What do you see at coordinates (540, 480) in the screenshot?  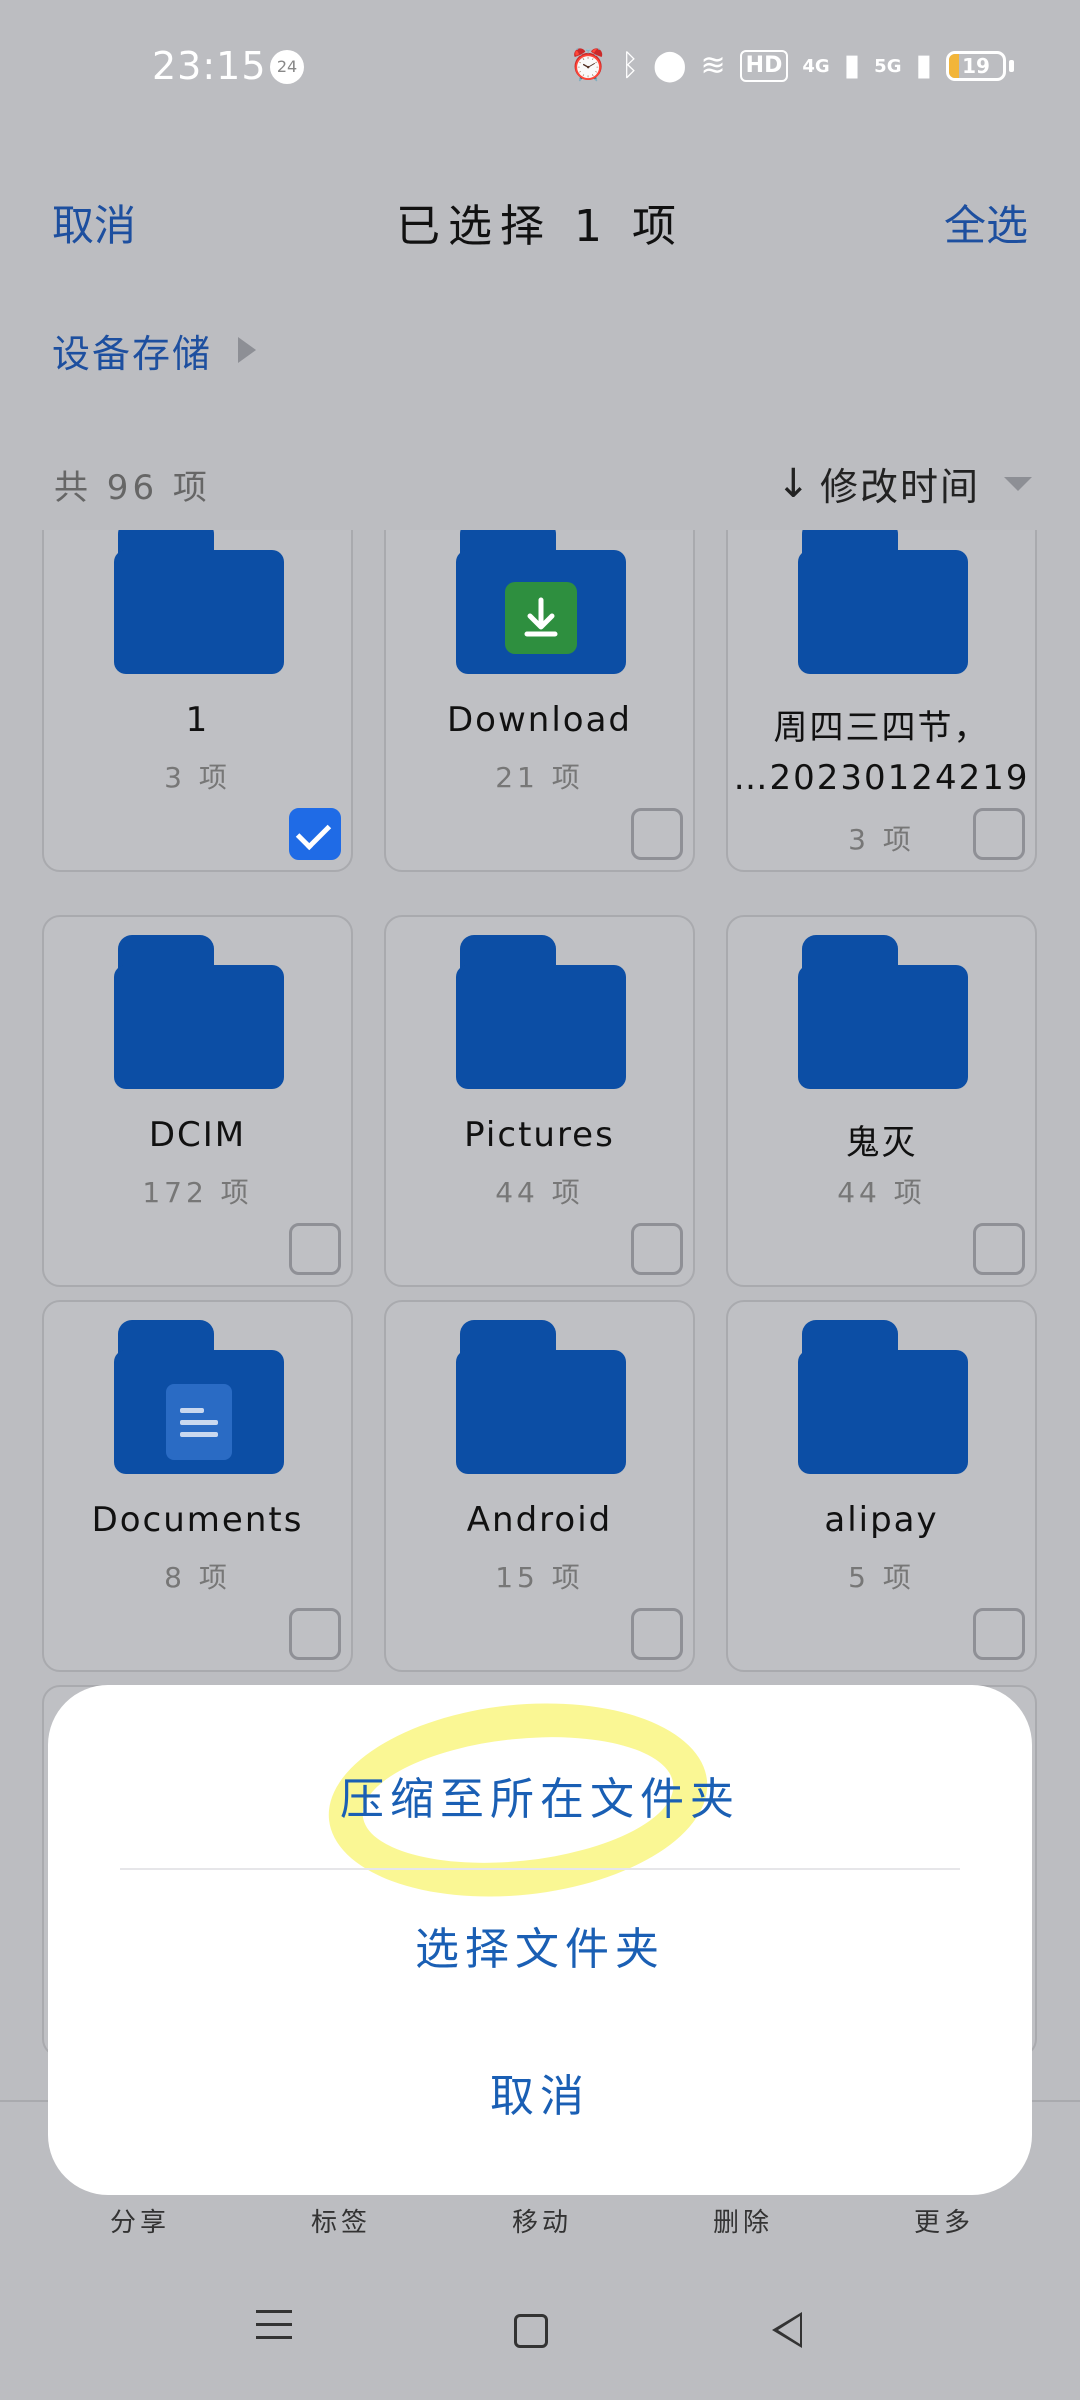 I see `list-summary: 共 96 项 ↓ 修改时间` at bounding box center [540, 480].